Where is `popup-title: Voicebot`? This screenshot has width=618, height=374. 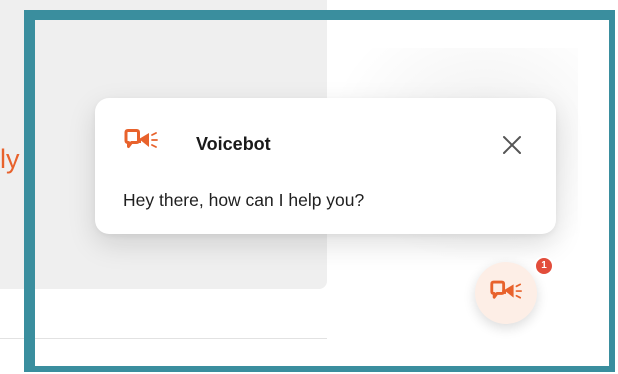 popup-title: Voicebot is located at coordinates (233, 144).